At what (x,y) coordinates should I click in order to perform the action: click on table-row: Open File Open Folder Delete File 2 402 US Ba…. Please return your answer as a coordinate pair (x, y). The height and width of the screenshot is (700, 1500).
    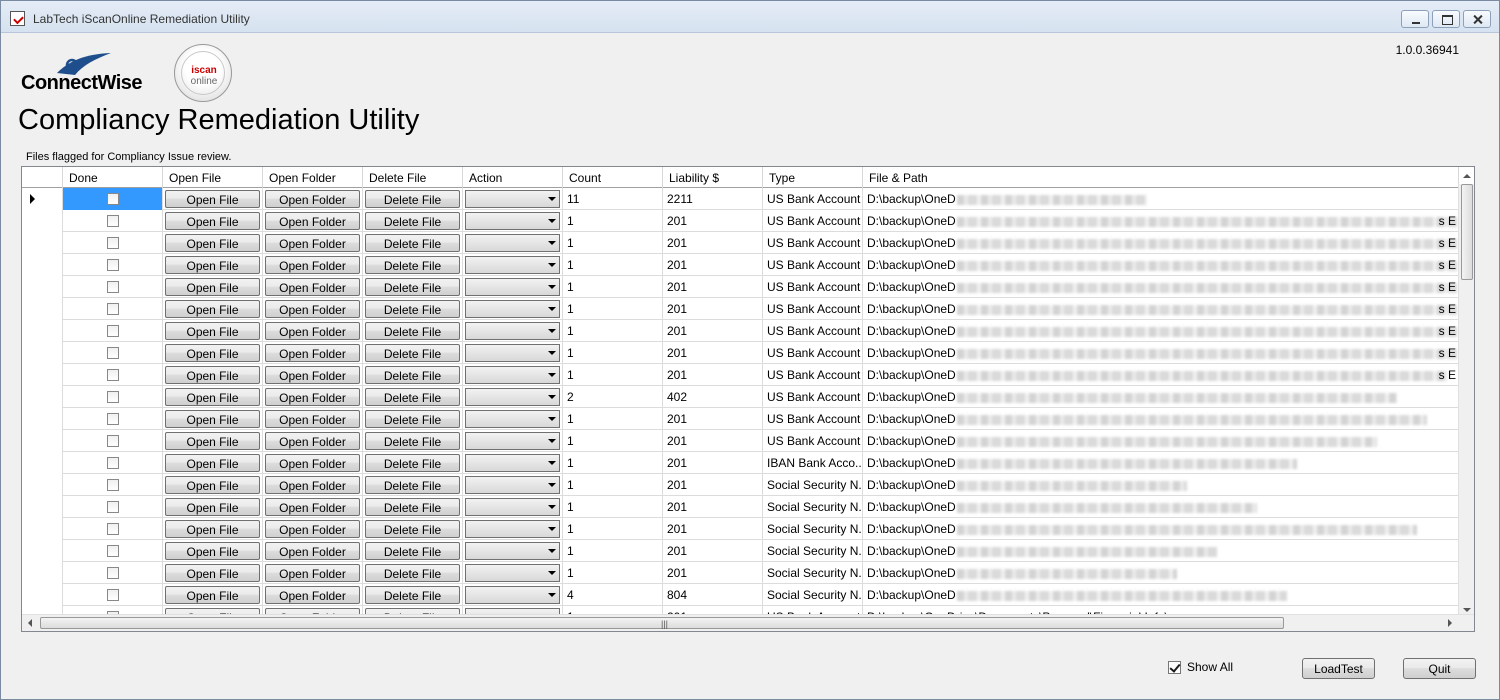
    Looking at the image, I should click on (740, 397).